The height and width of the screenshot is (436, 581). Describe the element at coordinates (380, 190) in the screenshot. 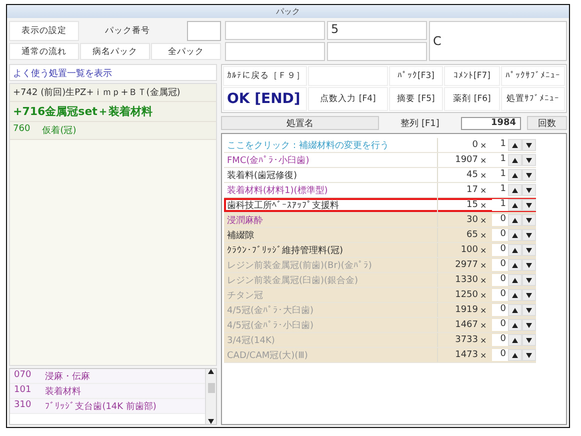

I see `treatment-row: 装着材料(材料1)(標準型) 17 × 1` at that location.